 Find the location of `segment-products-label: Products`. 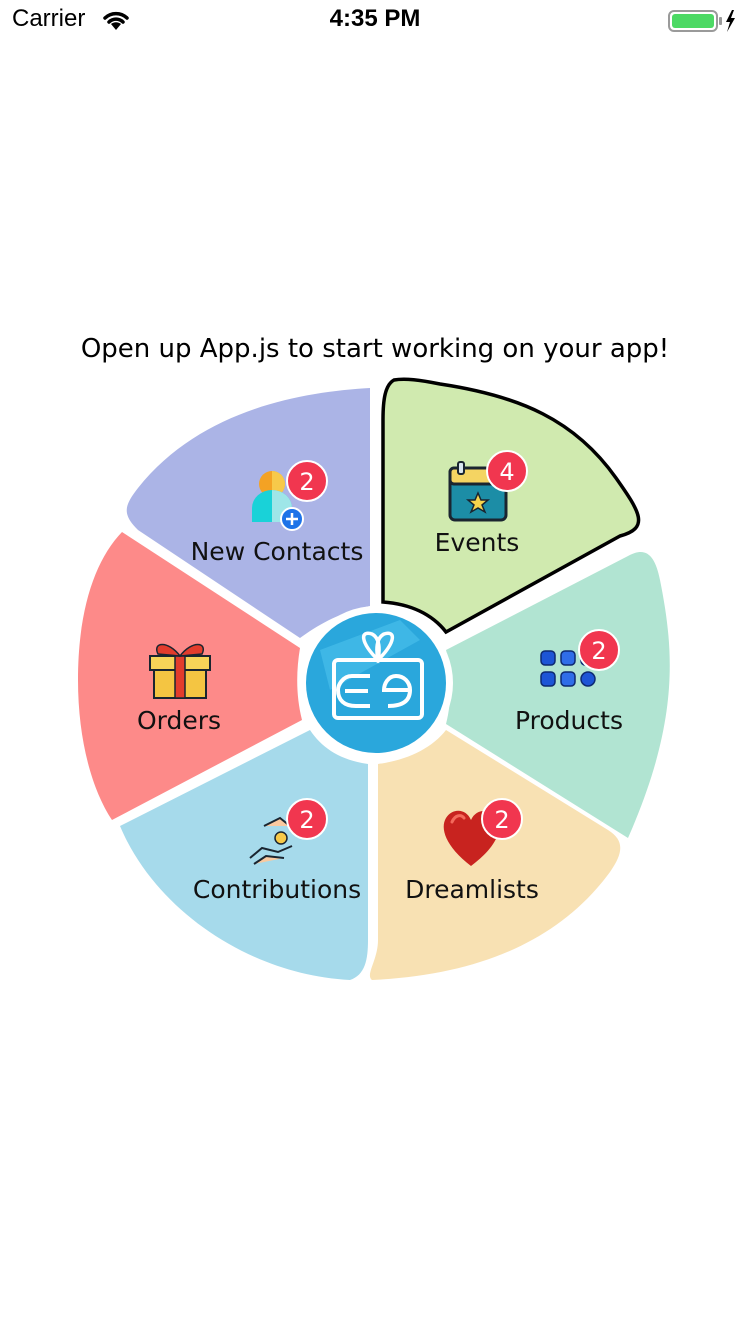

segment-products-label: Products is located at coordinates (569, 720).